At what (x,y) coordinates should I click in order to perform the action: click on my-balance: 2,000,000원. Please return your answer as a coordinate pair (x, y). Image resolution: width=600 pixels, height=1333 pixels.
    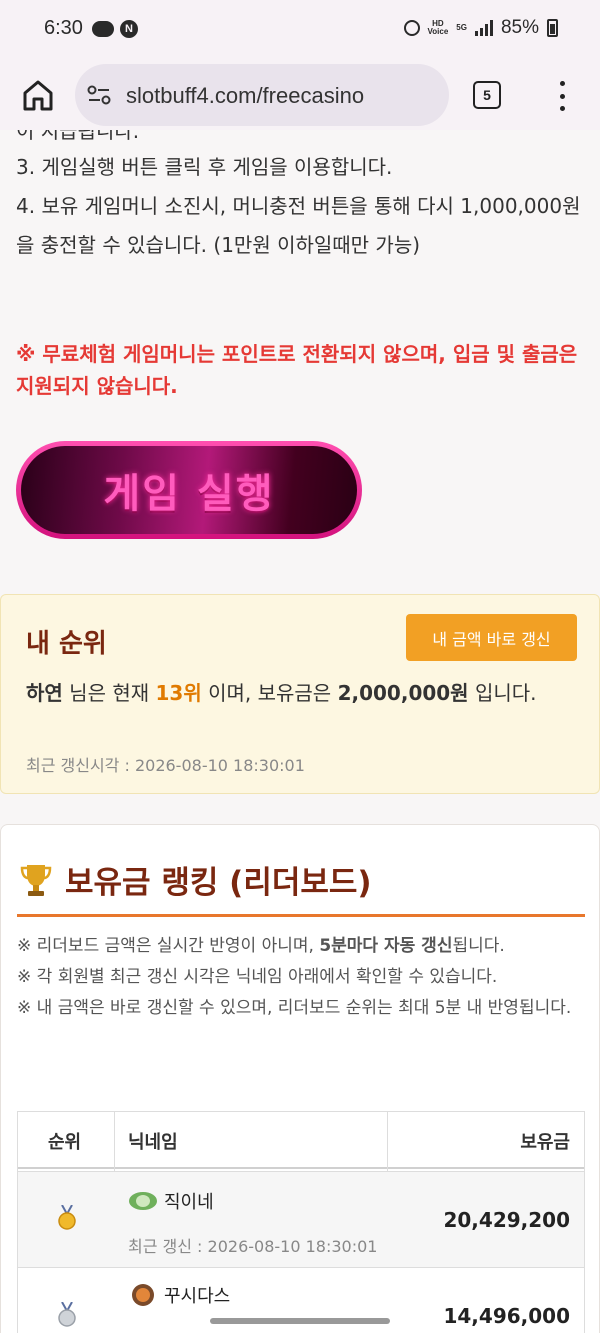
    Looking at the image, I should click on (403, 693).